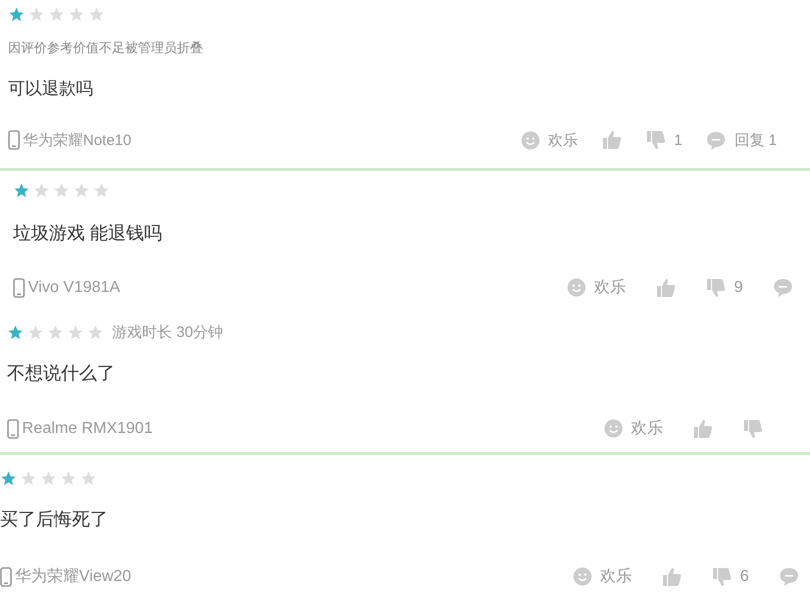 The image size is (810, 608). Describe the element at coordinates (74, 287) in the screenshot. I see `device-name: Vivo V1981A` at that location.